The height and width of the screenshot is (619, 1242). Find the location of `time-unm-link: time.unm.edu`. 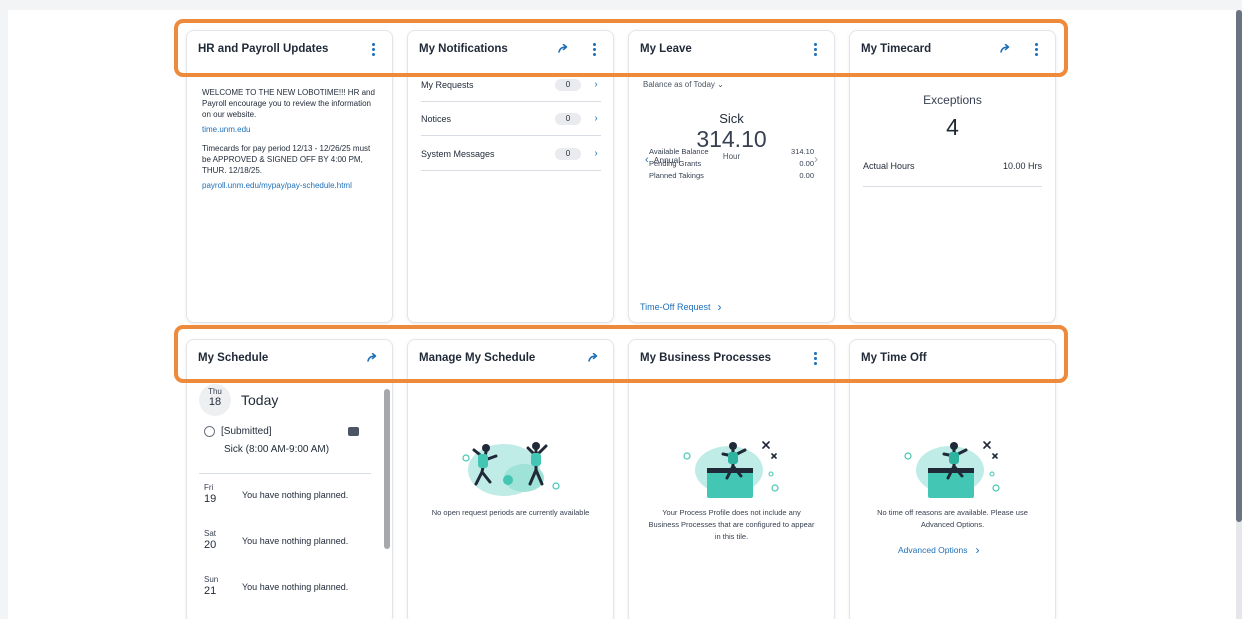

time-unm-link: time.unm.edu is located at coordinates (291, 129).